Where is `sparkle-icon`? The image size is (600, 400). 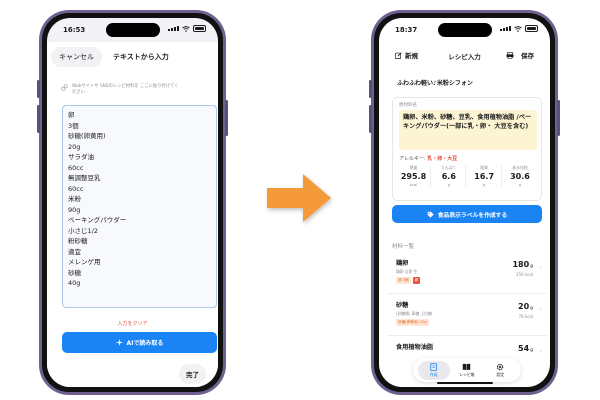 sparkle-icon is located at coordinates (119, 342).